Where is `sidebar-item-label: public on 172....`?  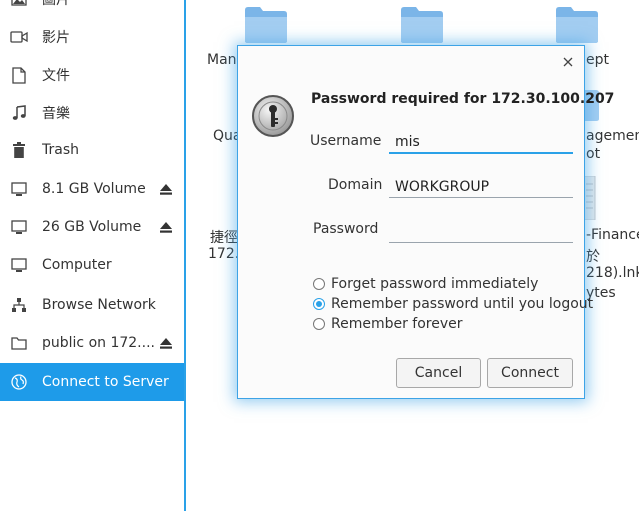 sidebar-item-label: public on 172.... is located at coordinates (98, 343).